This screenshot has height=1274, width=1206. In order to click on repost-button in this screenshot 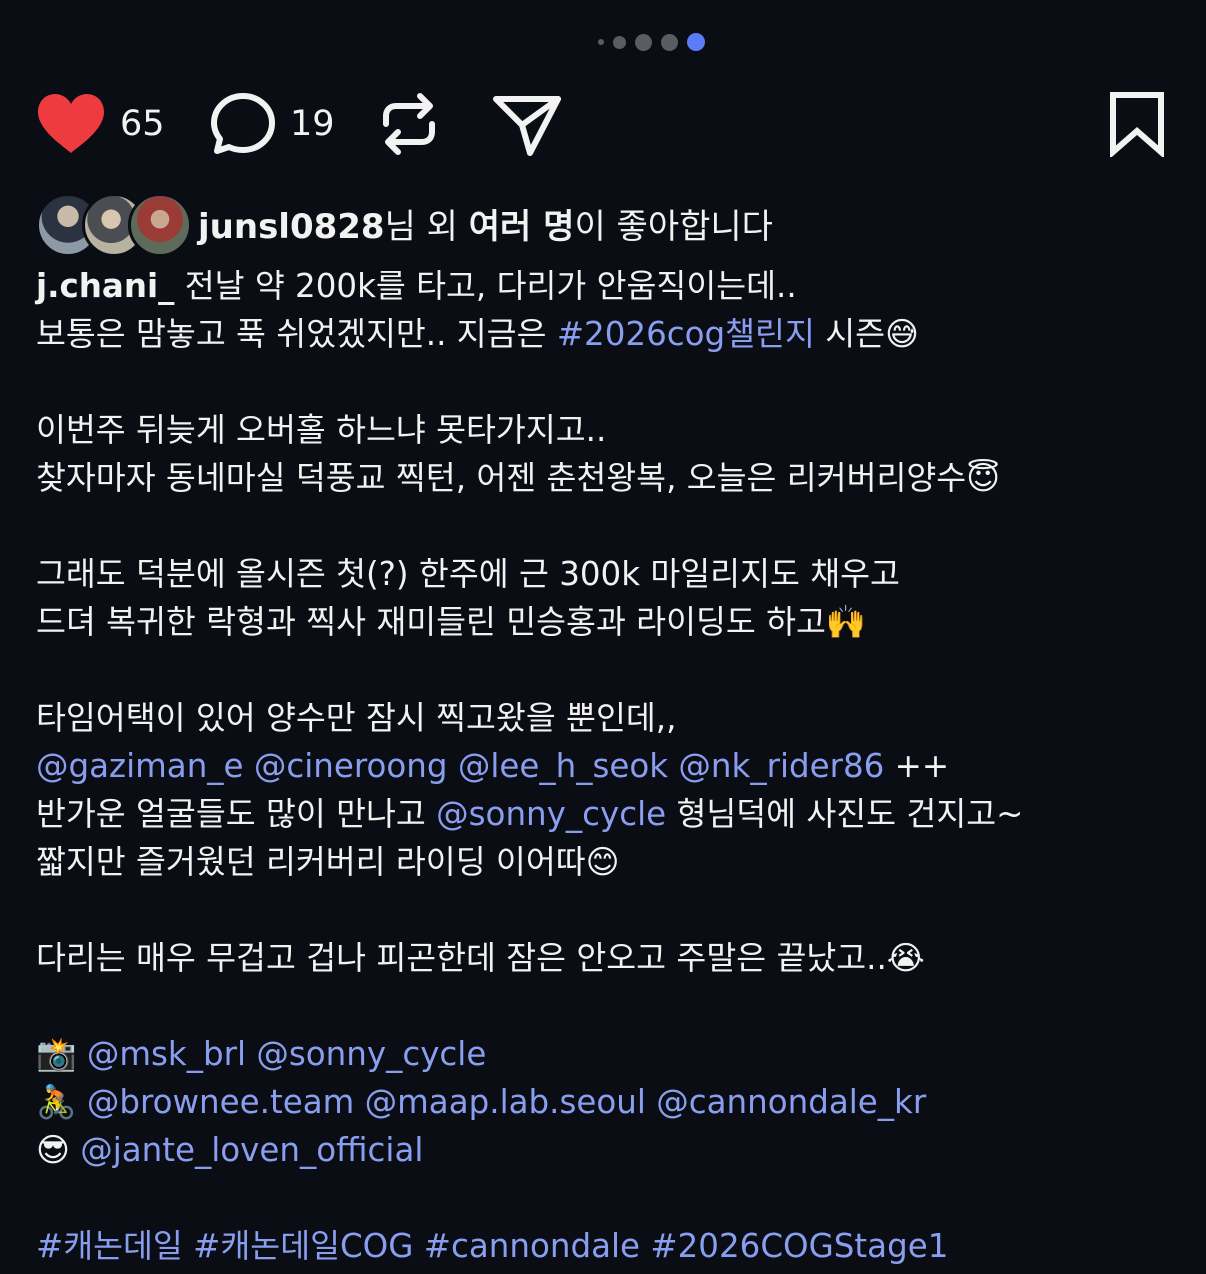, I will do `click(409, 124)`.